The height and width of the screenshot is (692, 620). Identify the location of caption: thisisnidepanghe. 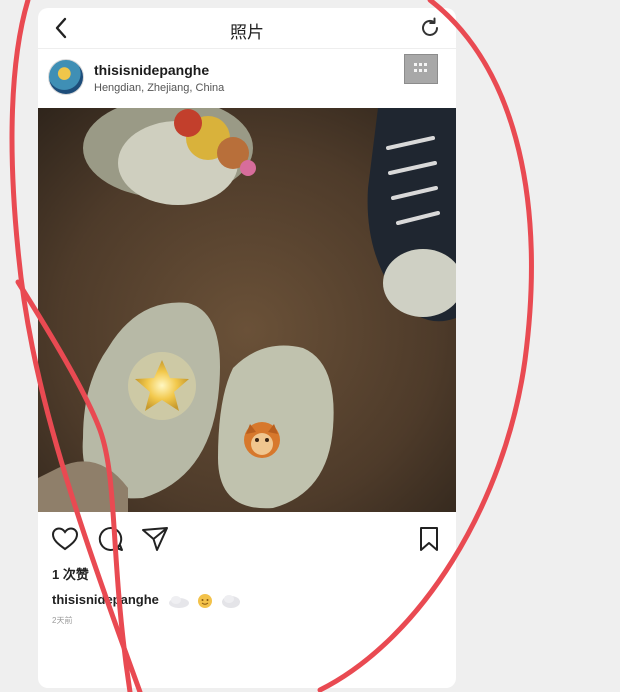
(149, 600).